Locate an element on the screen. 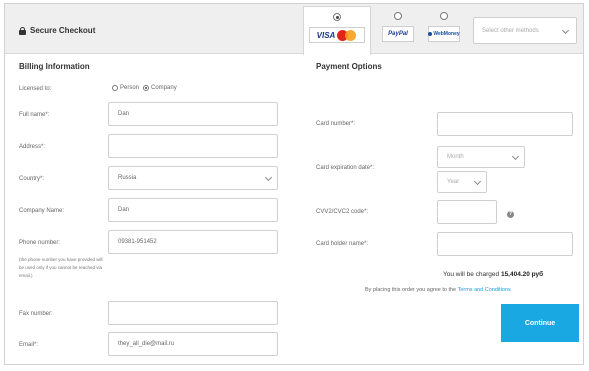 This screenshot has width=589, height=371. licensed-to-label: Licensed to: is located at coordinates (35, 89).